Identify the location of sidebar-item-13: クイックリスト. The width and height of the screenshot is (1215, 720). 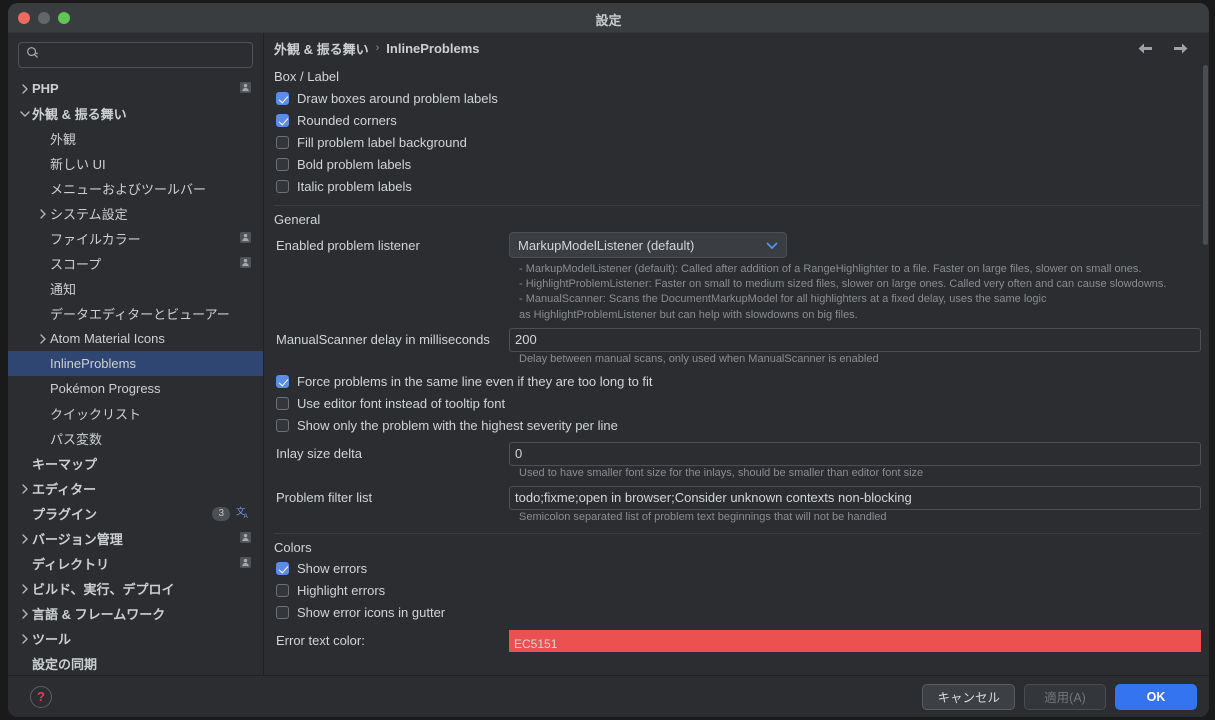
(135, 413).